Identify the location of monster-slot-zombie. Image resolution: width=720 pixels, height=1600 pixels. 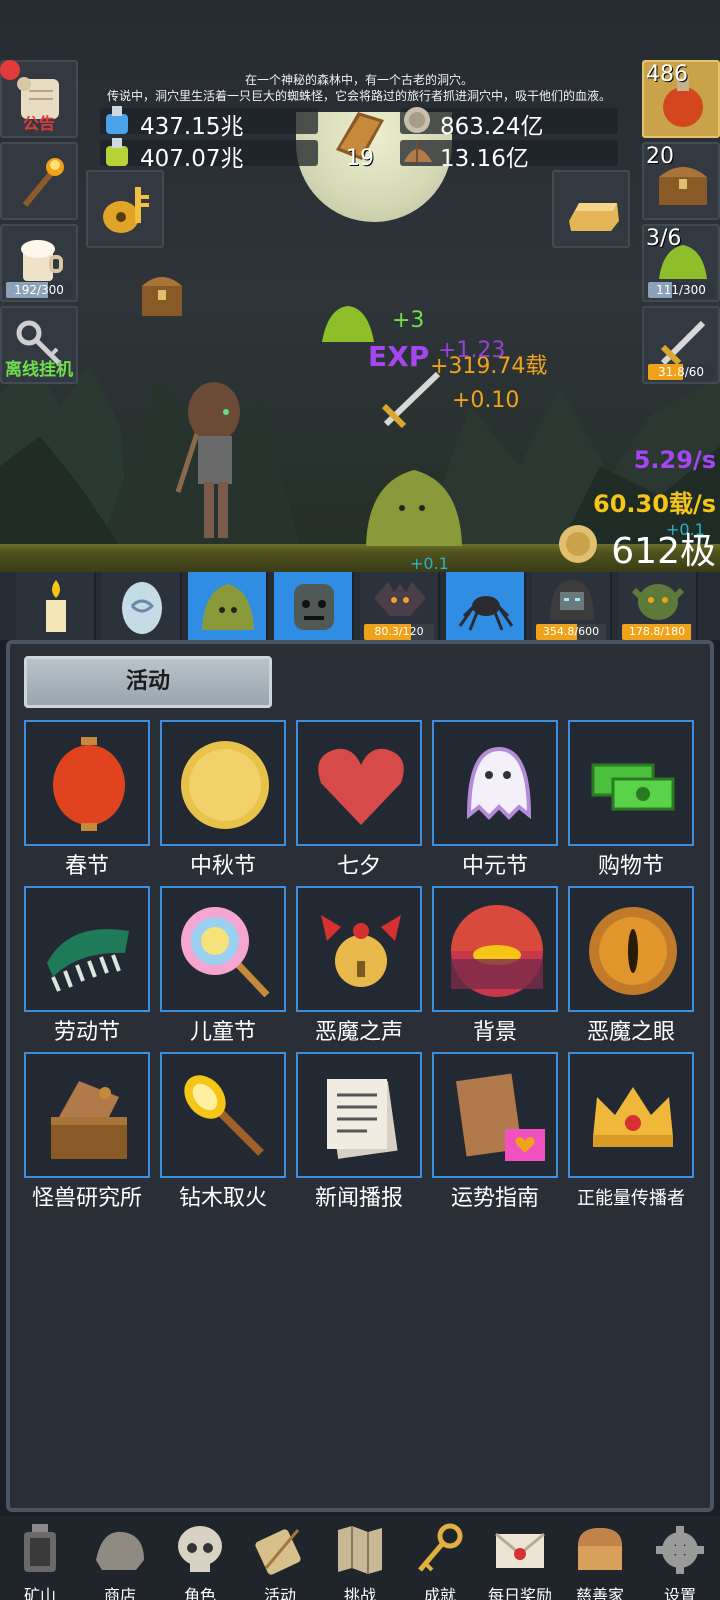
(314, 606).